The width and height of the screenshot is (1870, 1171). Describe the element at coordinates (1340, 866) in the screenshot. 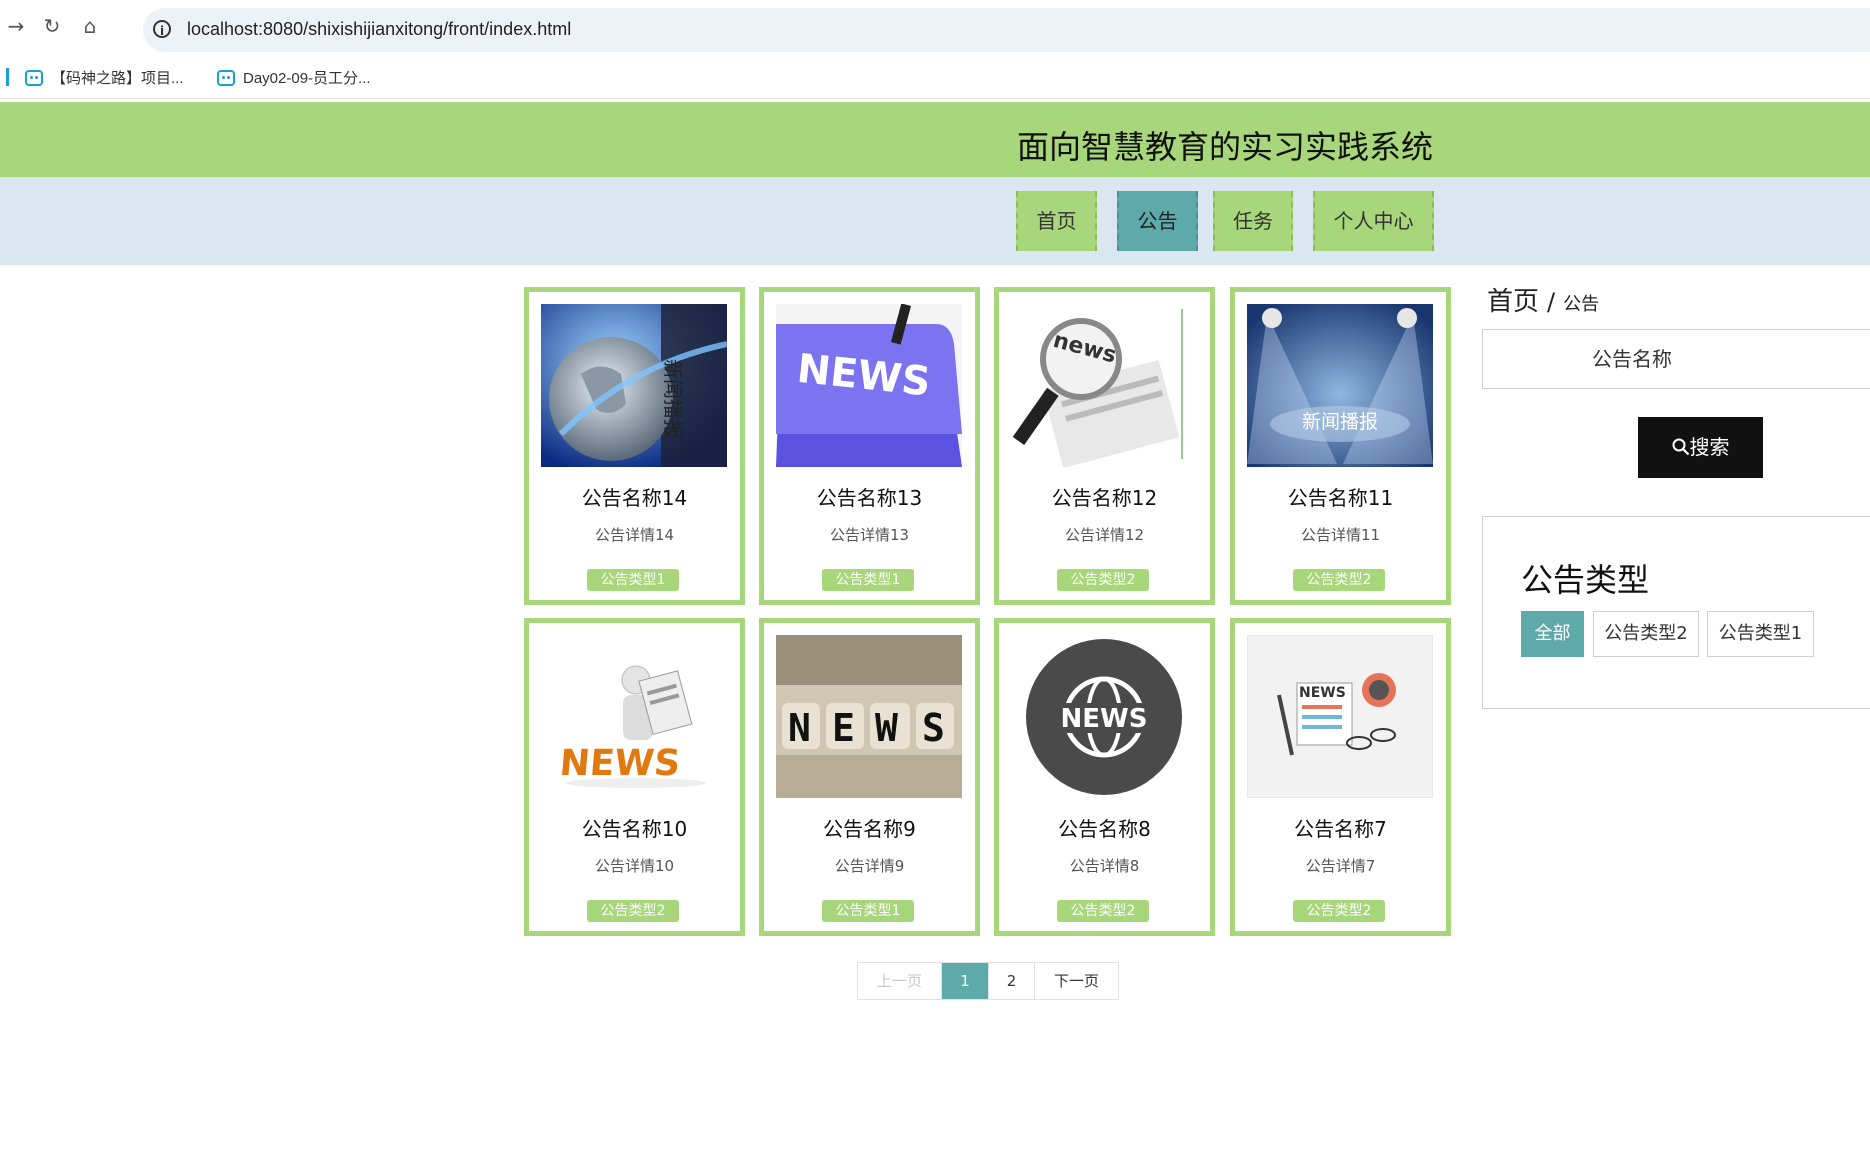

I see `card-desc: 公告详情7` at that location.